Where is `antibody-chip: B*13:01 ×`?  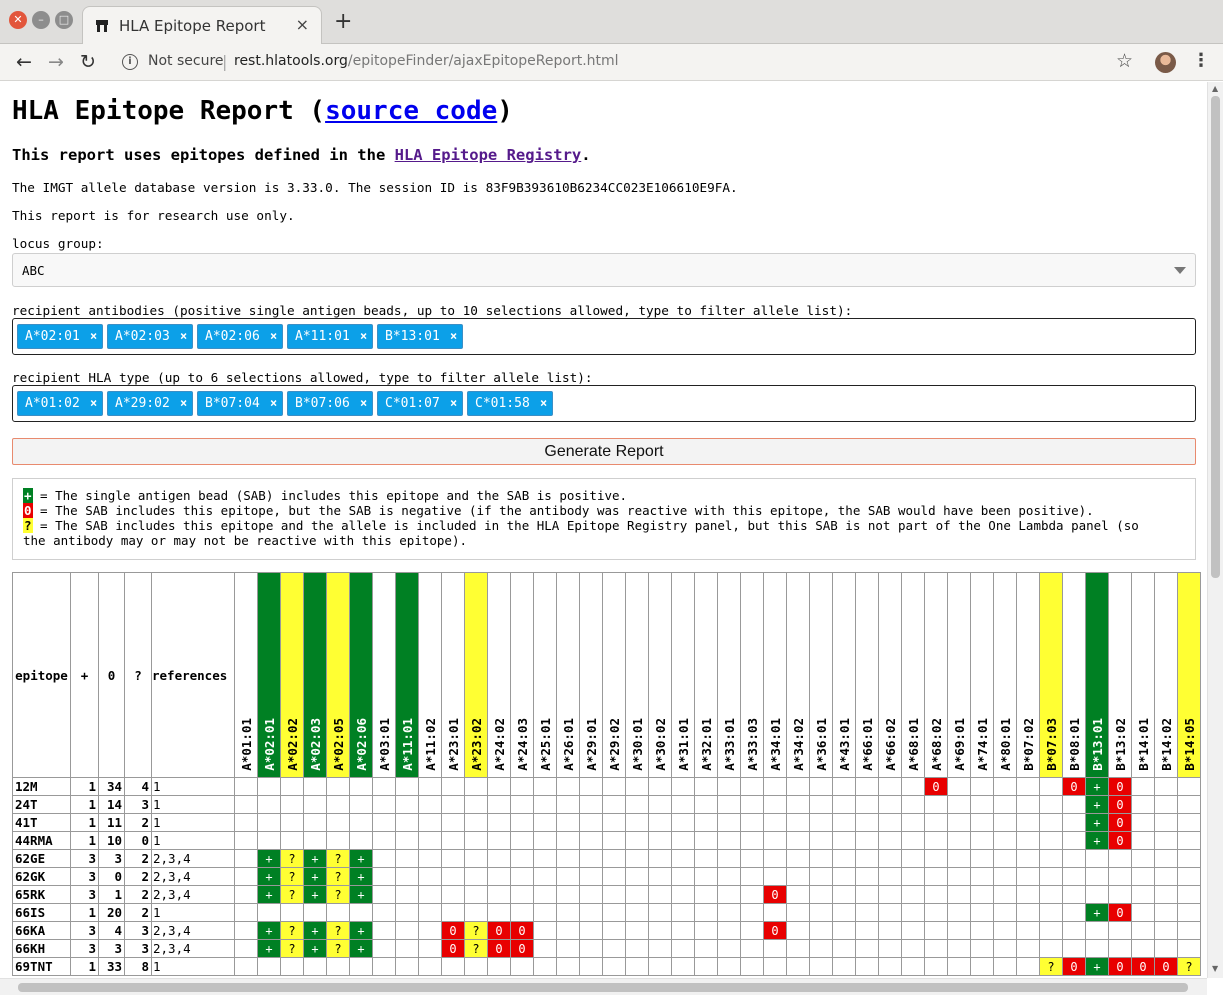
antibody-chip: B*13:01 × is located at coordinates (420, 336).